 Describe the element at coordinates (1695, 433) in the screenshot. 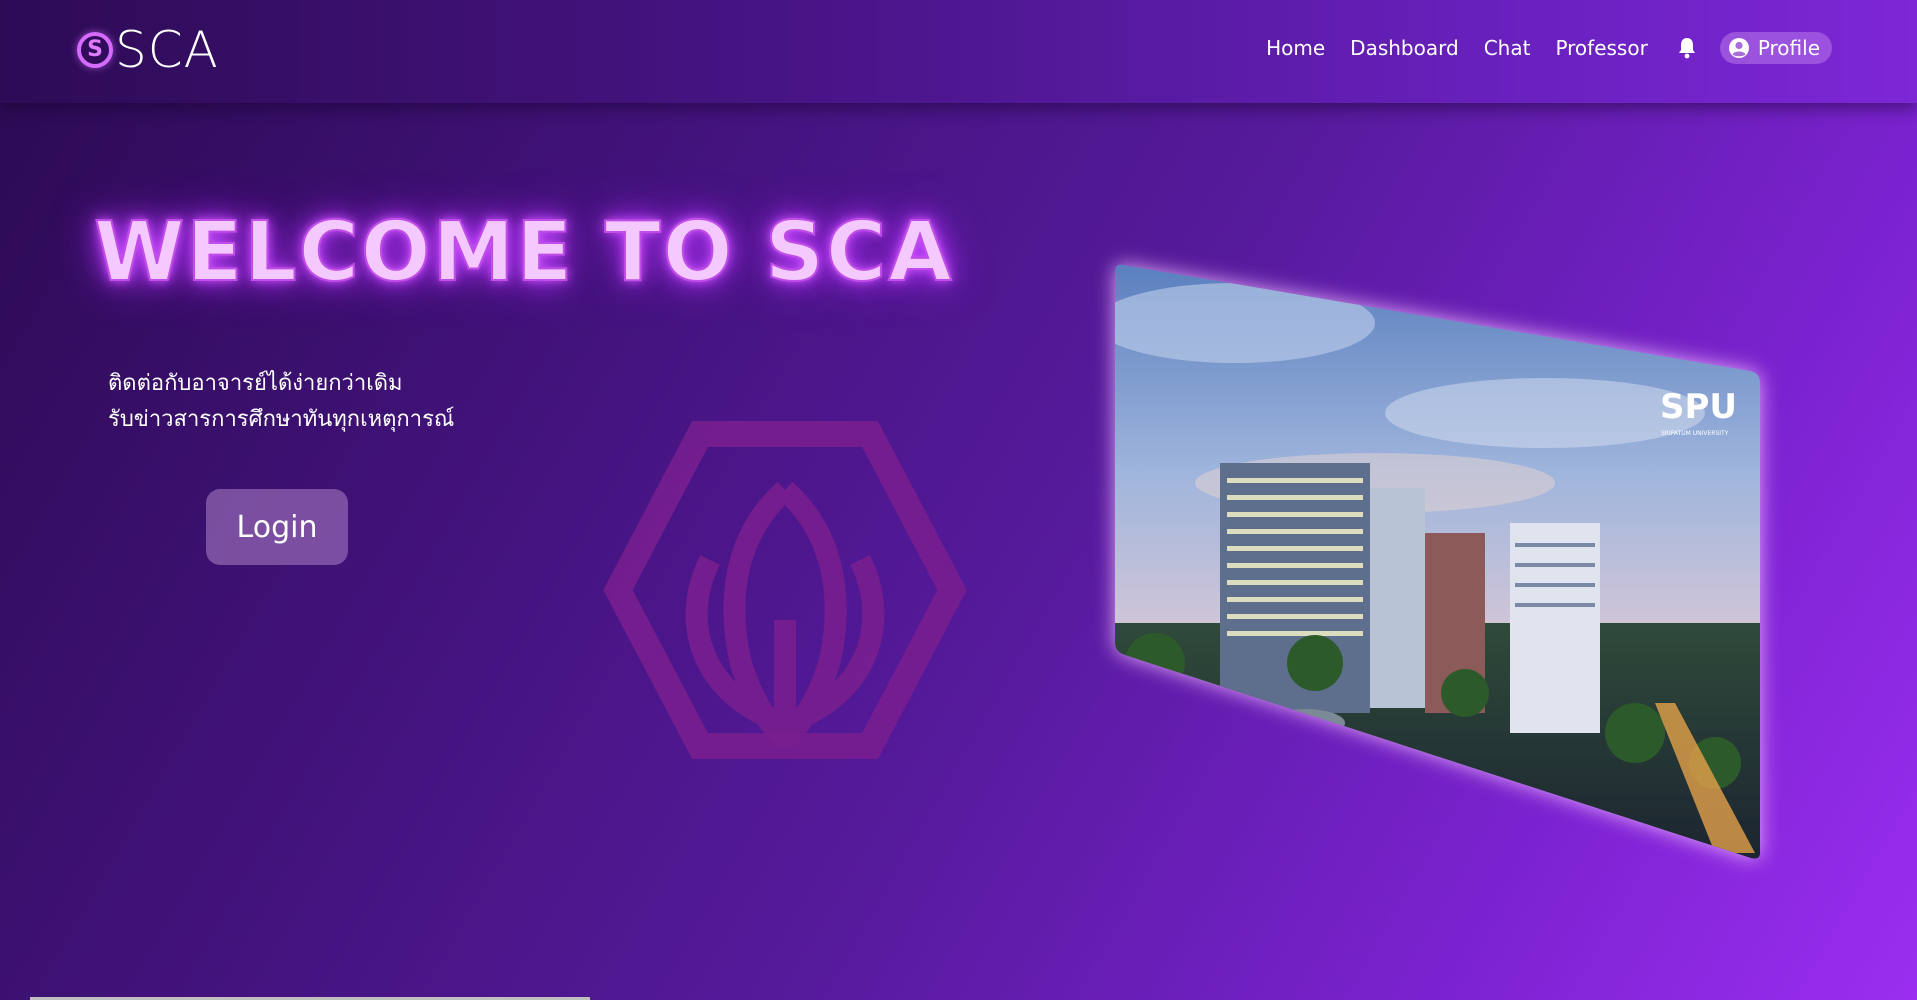

I see `spu-logo-subtext: SRIPATUM UNIVERSITY` at that location.